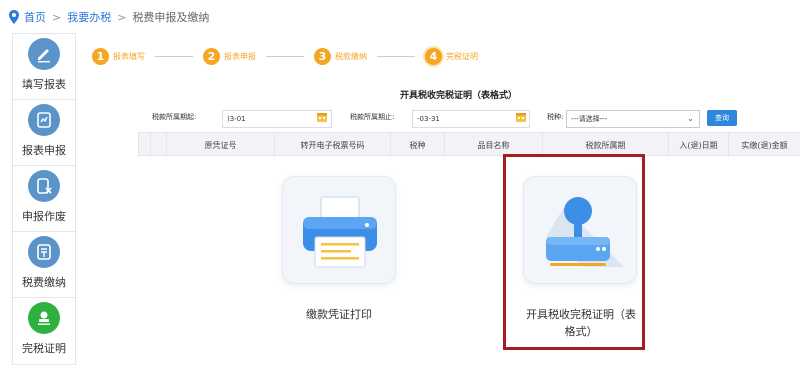  I want to click on breadcrumb-current: 税费申报及缴纳, so click(171, 17).